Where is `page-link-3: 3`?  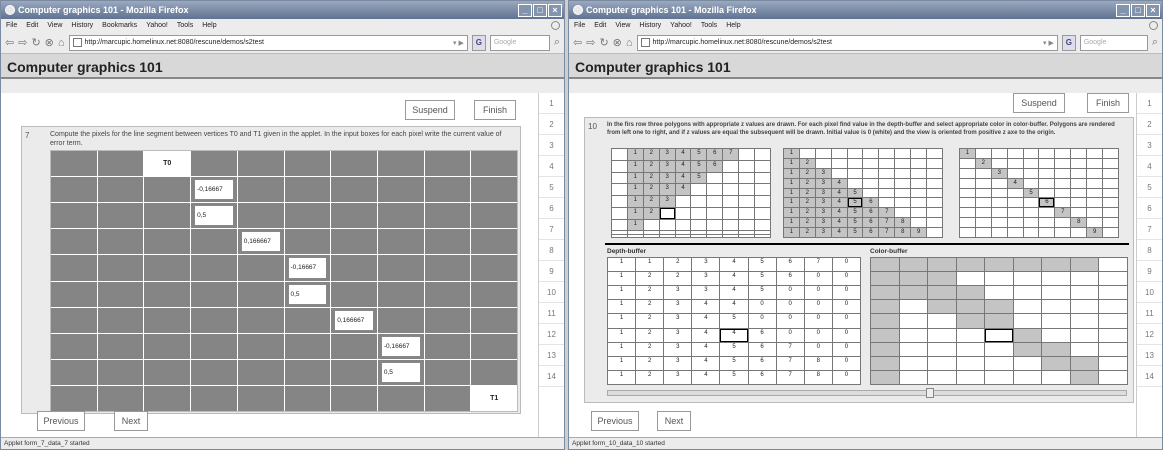 page-link-3: 3 is located at coordinates (1149, 145).